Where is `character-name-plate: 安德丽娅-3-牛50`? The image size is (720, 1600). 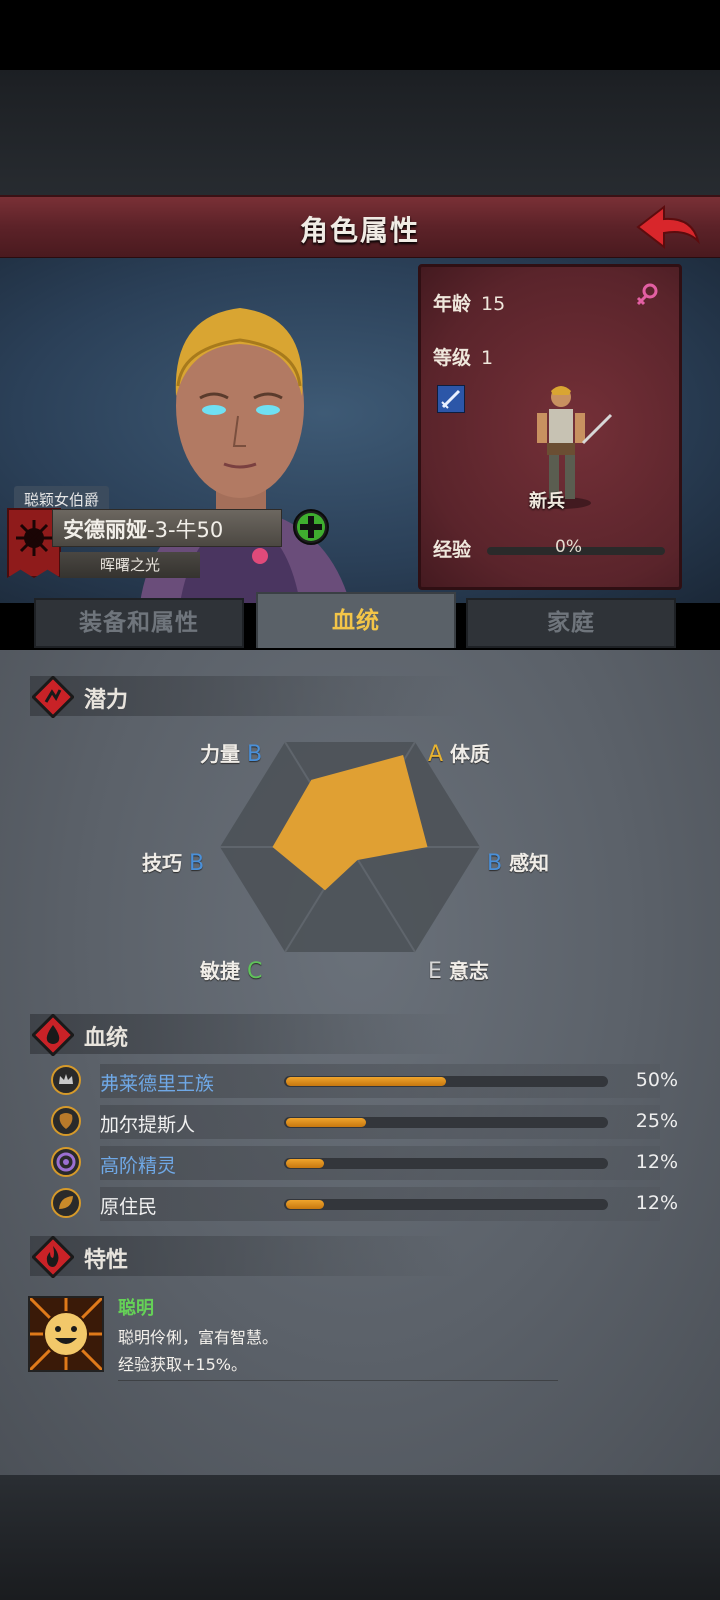 character-name-plate: 安德丽娅-3-牛50 is located at coordinates (167, 528).